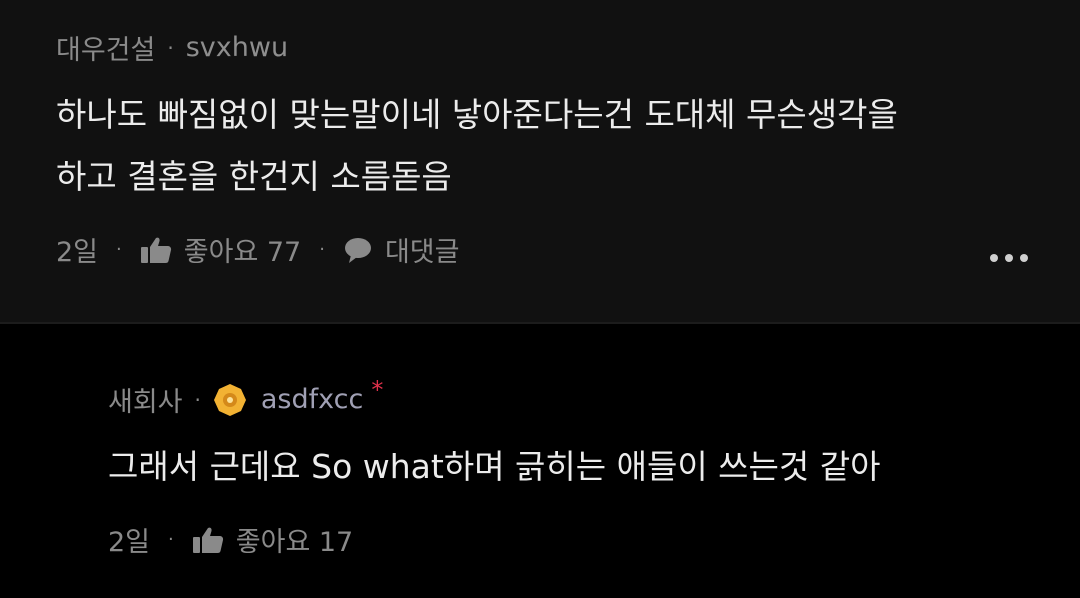  I want to click on author-mark: *, so click(377, 389).